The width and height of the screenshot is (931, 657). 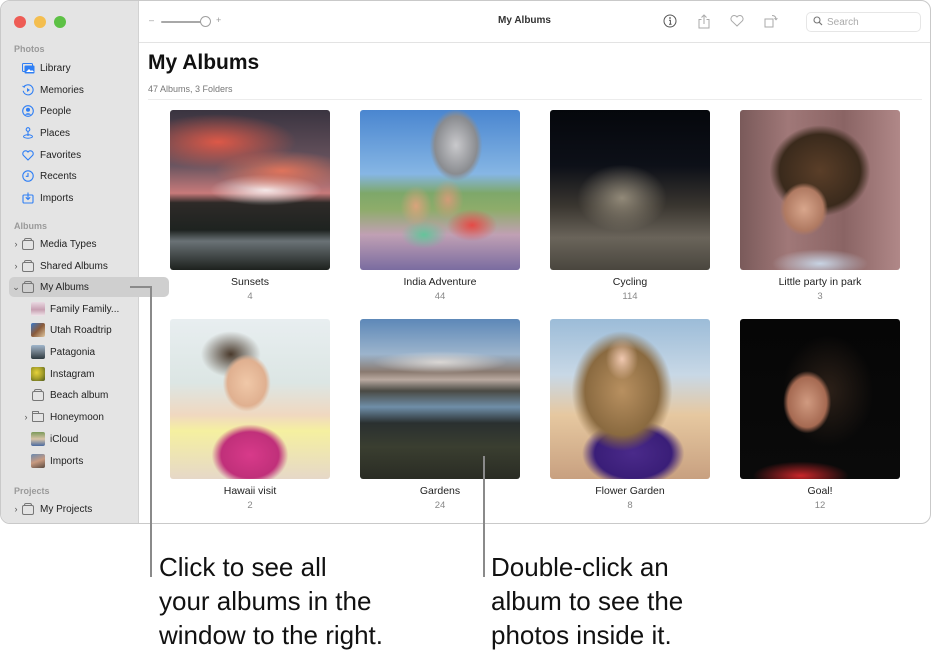 I want to click on minimize-button, so click(x=40, y=22).